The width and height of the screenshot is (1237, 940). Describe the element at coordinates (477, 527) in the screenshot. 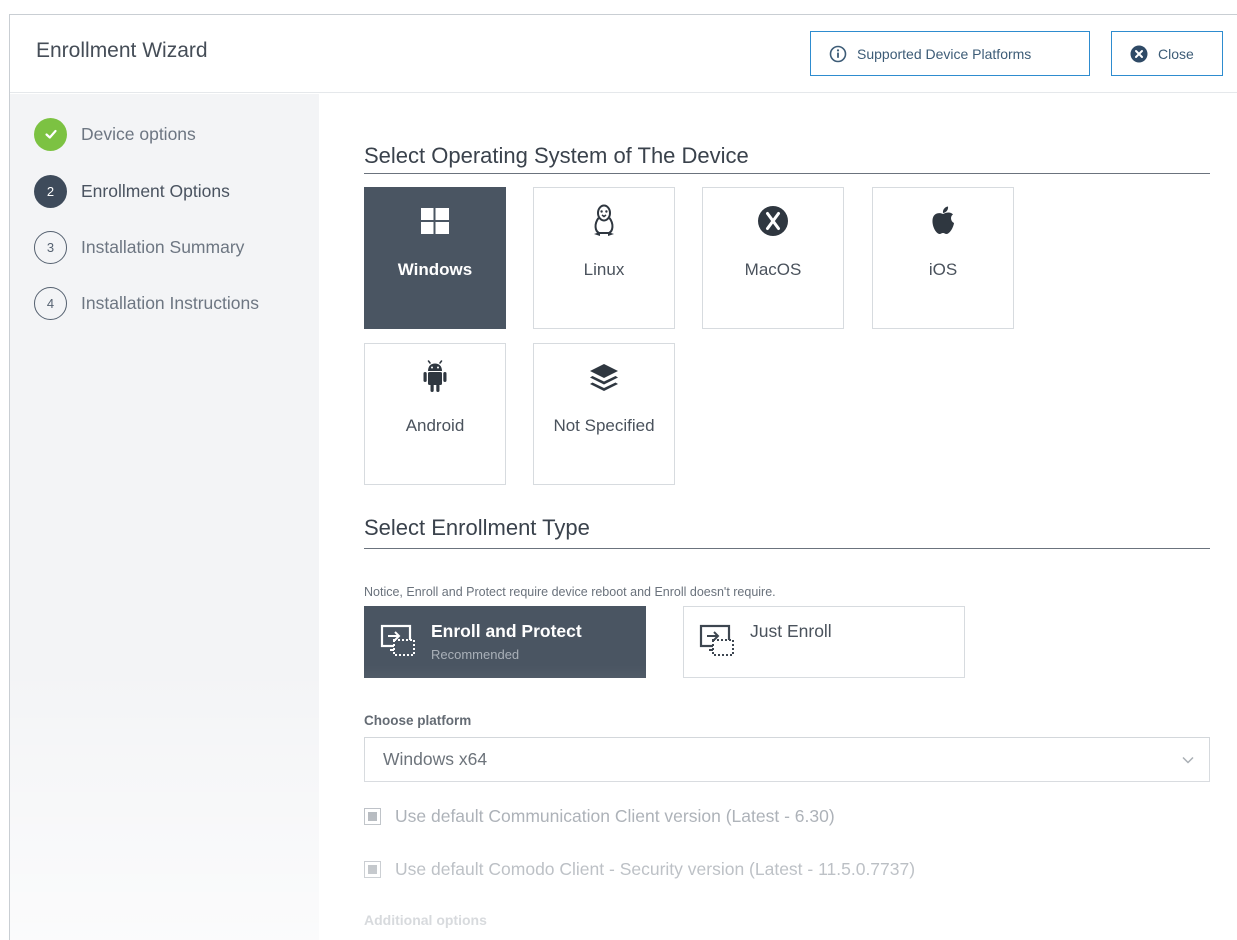

I see `enroll-section-title: Select Enrollment Type` at that location.